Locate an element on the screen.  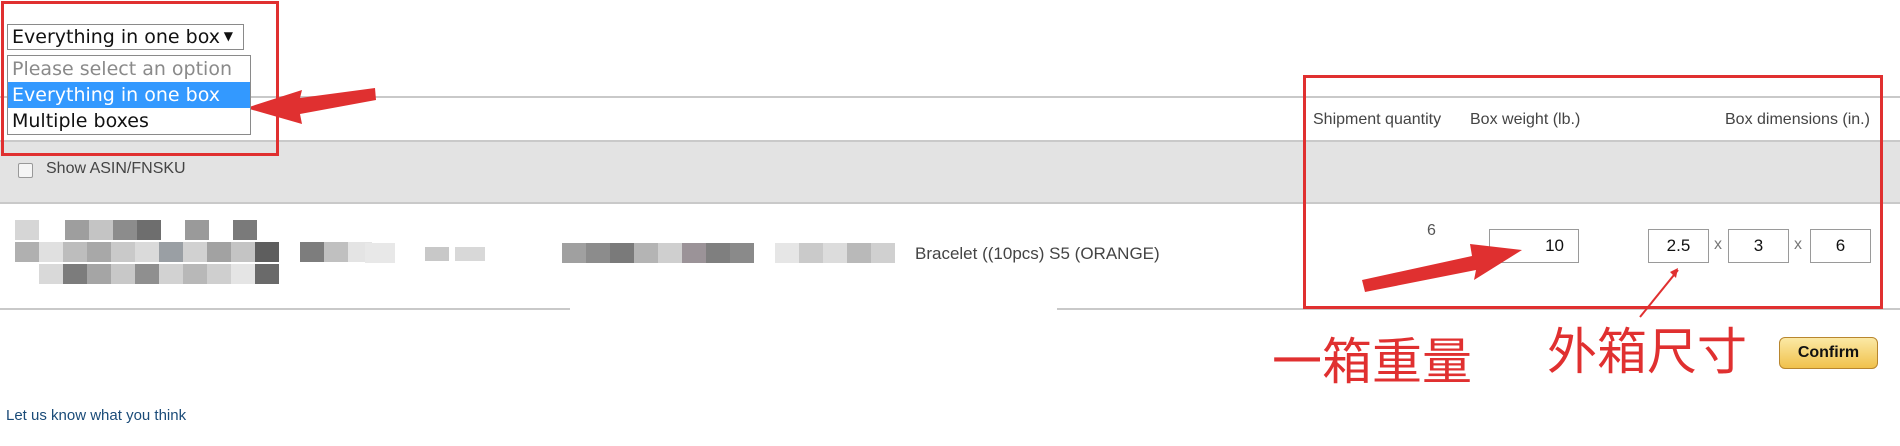
option-everything-in-one-box: Everything in one box is located at coordinates (129, 95).